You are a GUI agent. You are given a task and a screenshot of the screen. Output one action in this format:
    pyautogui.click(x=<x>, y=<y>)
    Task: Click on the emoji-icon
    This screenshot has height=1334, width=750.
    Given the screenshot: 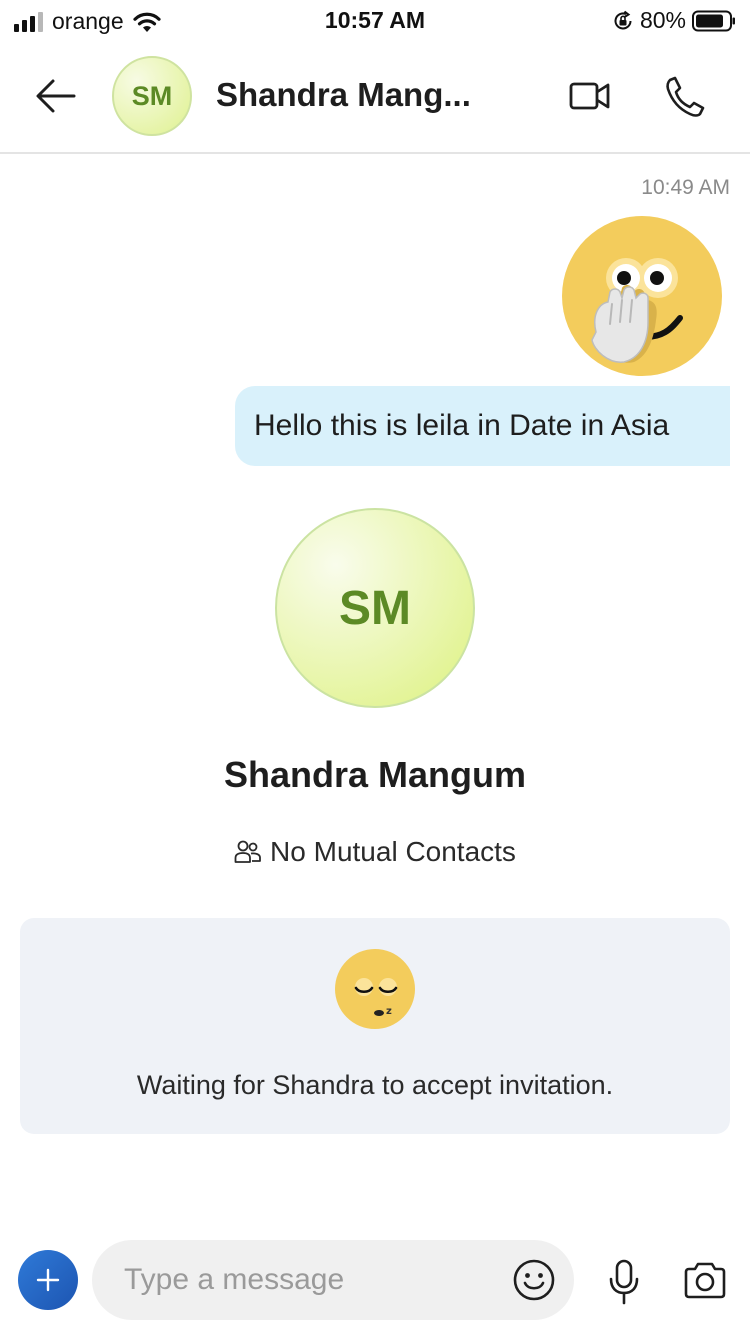 What is the action you would take?
    pyautogui.click(x=534, y=1280)
    